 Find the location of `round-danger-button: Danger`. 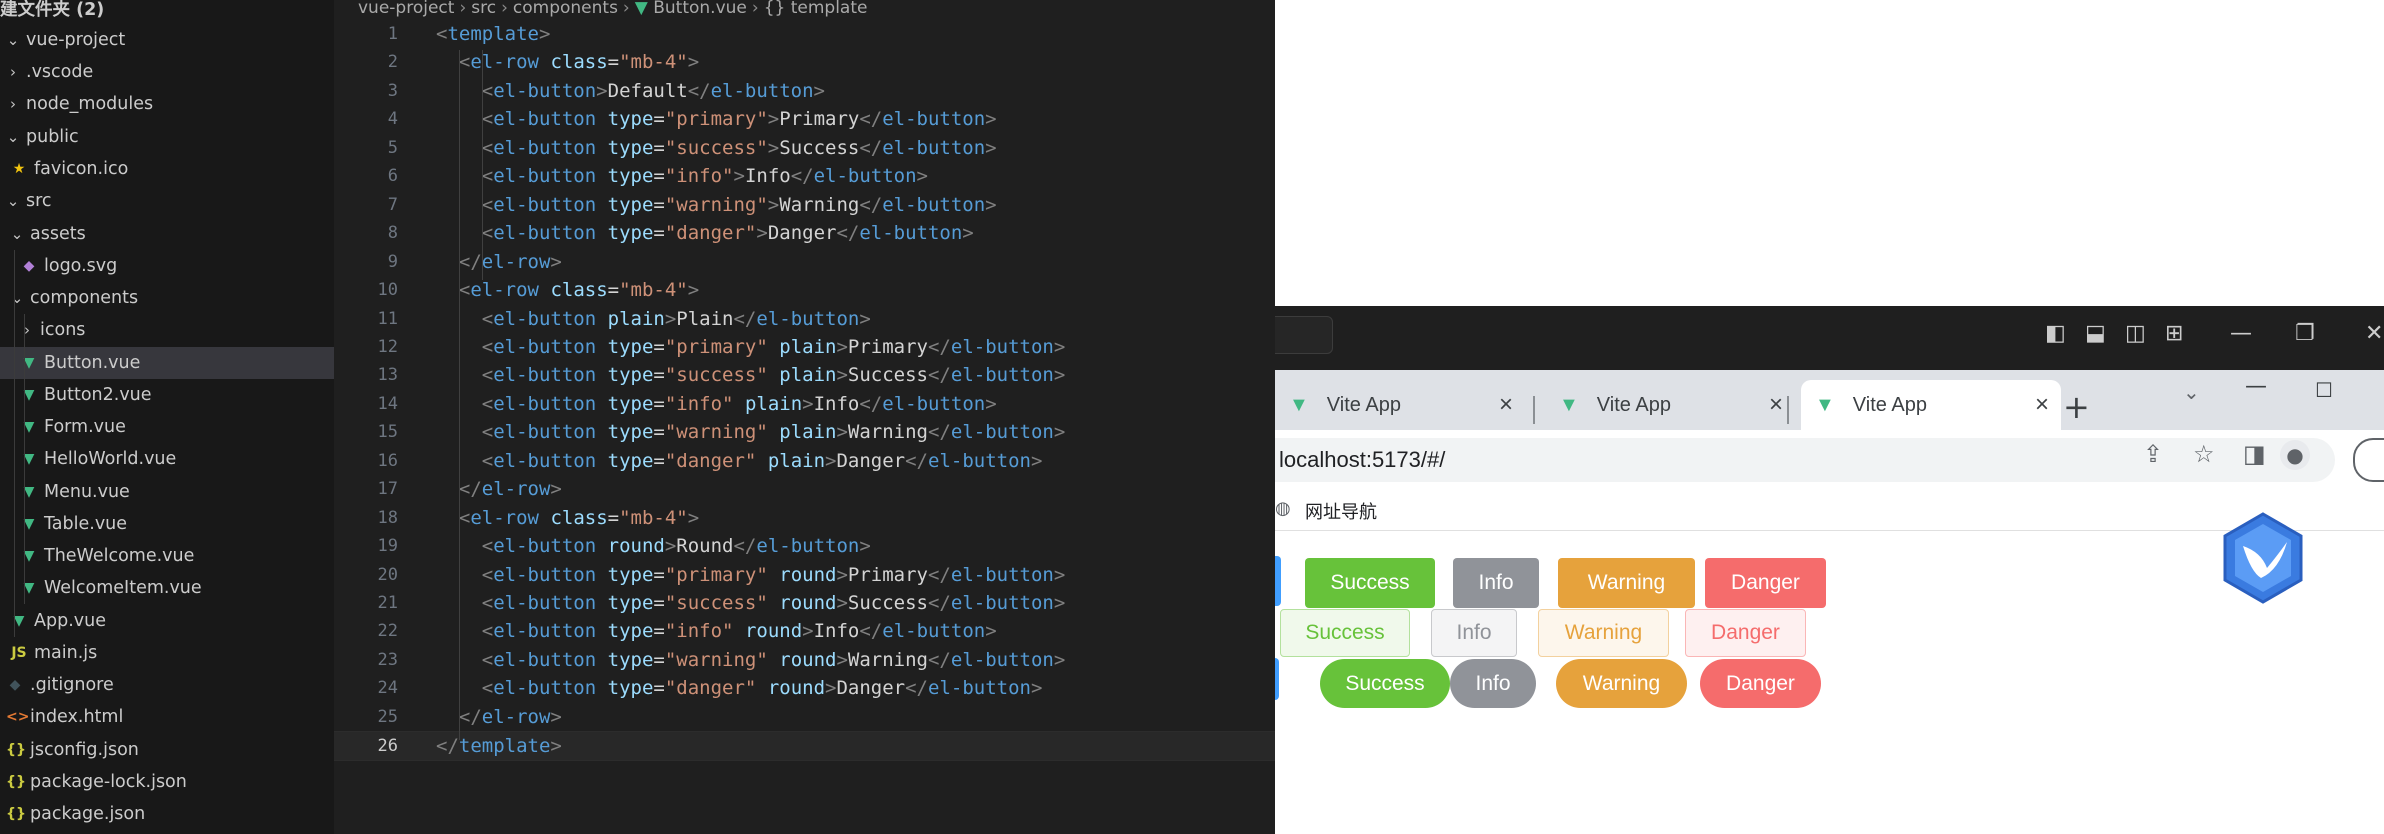

round-danger-button: Danger is located at coordinates (1760, 683).